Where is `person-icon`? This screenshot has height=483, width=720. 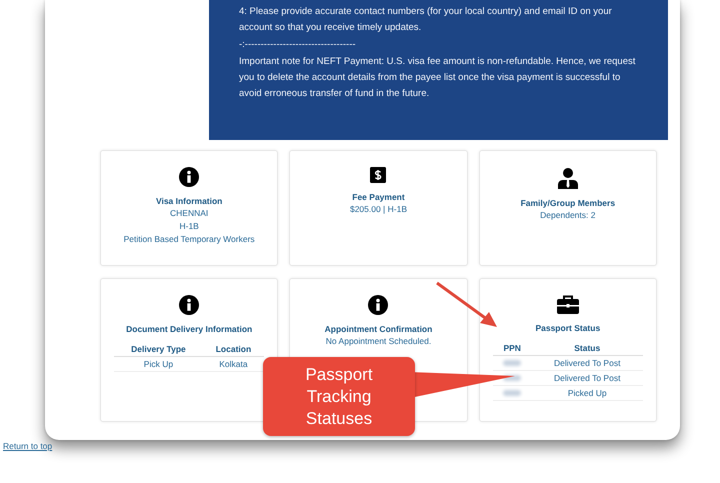 person-icon is located at coordinates (567, 178).